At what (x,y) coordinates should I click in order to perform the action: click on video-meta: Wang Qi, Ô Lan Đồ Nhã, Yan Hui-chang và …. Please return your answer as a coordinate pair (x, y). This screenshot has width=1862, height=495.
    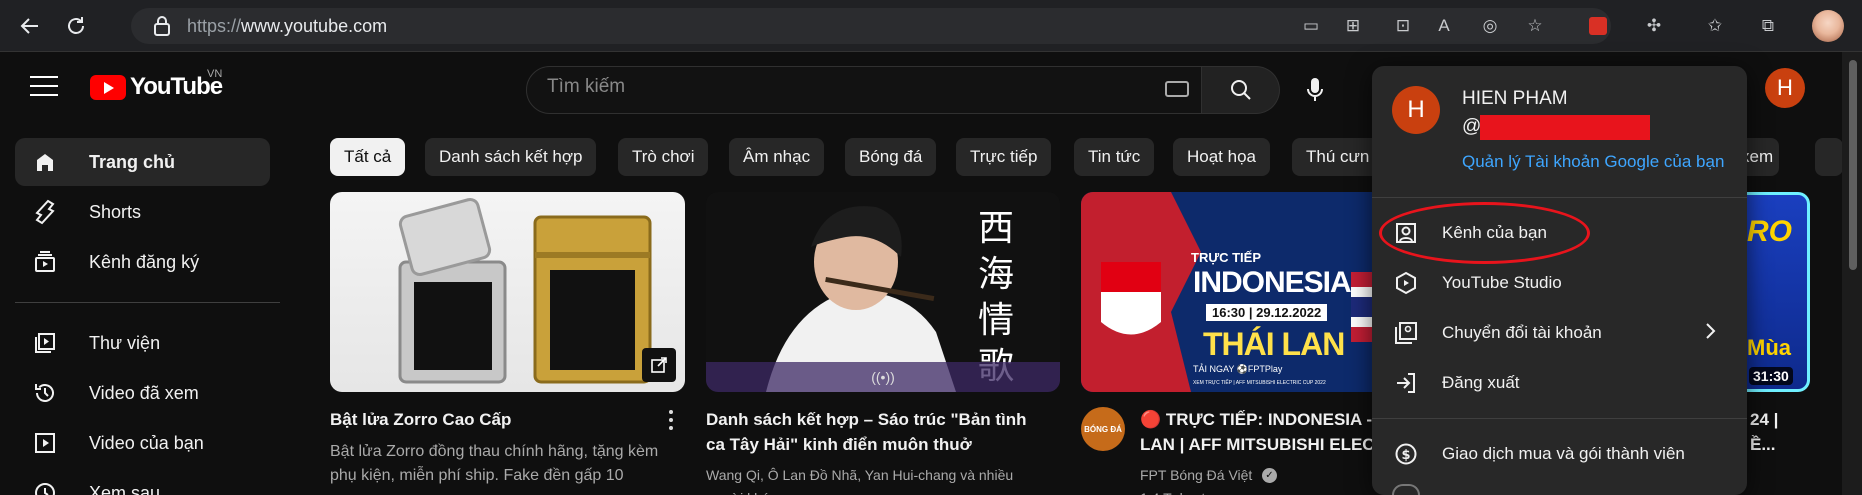
    Looking at the image, I should click on (860, 475).